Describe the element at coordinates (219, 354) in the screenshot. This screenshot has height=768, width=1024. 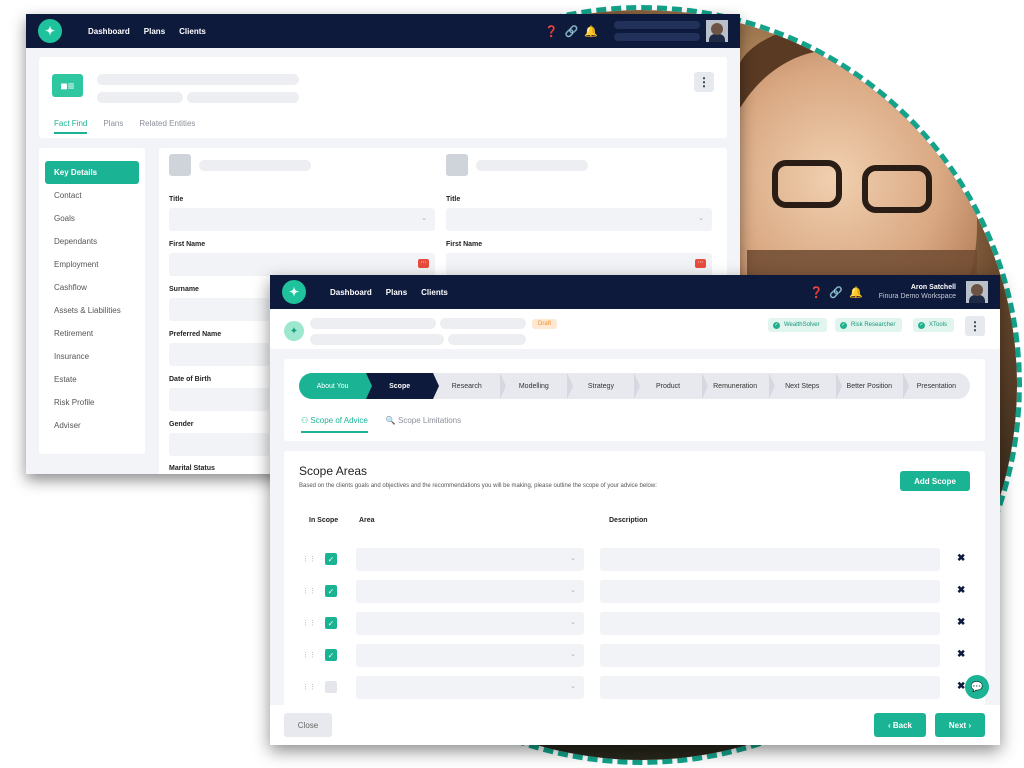
I see `preferred-name-field` at that location.